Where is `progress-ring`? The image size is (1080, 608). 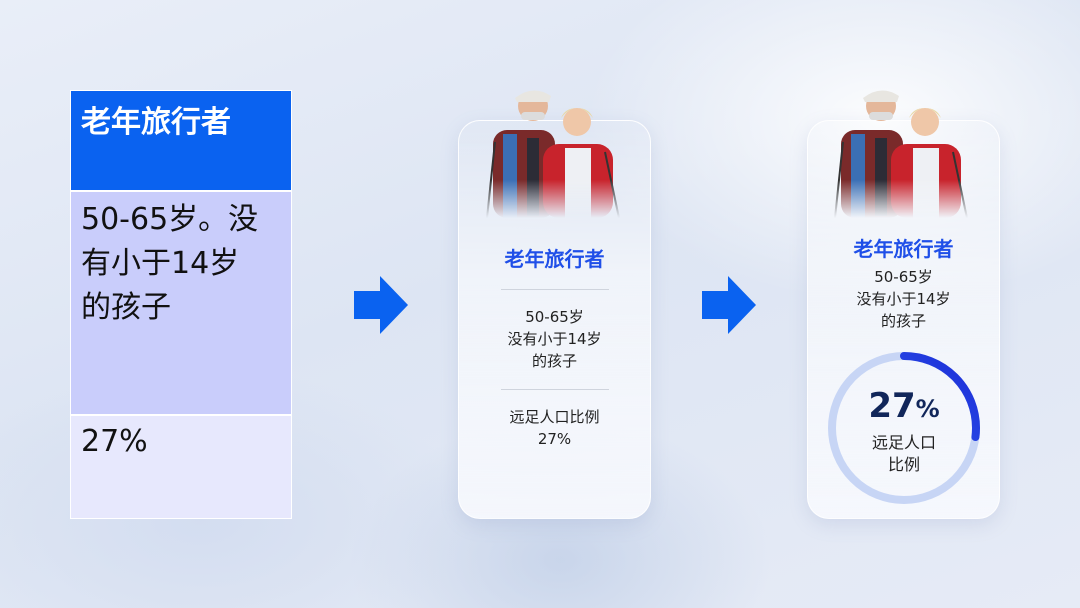 progress-ring is located at coordinates (904, 428).